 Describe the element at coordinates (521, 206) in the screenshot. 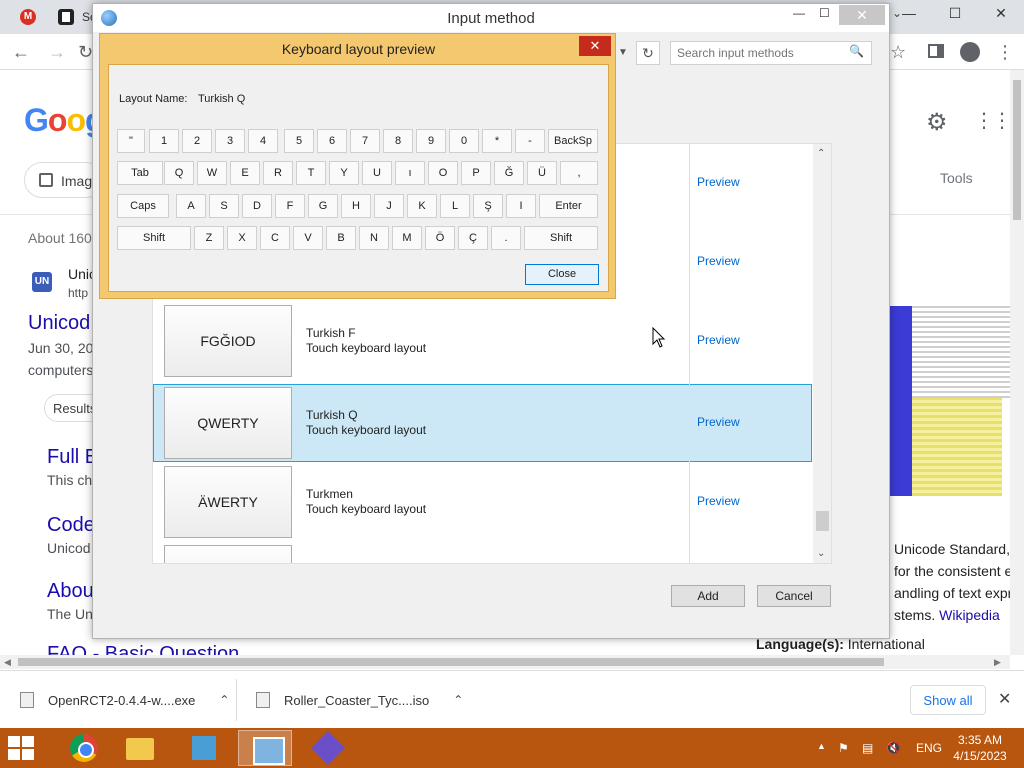

I see `key: I` at that location.